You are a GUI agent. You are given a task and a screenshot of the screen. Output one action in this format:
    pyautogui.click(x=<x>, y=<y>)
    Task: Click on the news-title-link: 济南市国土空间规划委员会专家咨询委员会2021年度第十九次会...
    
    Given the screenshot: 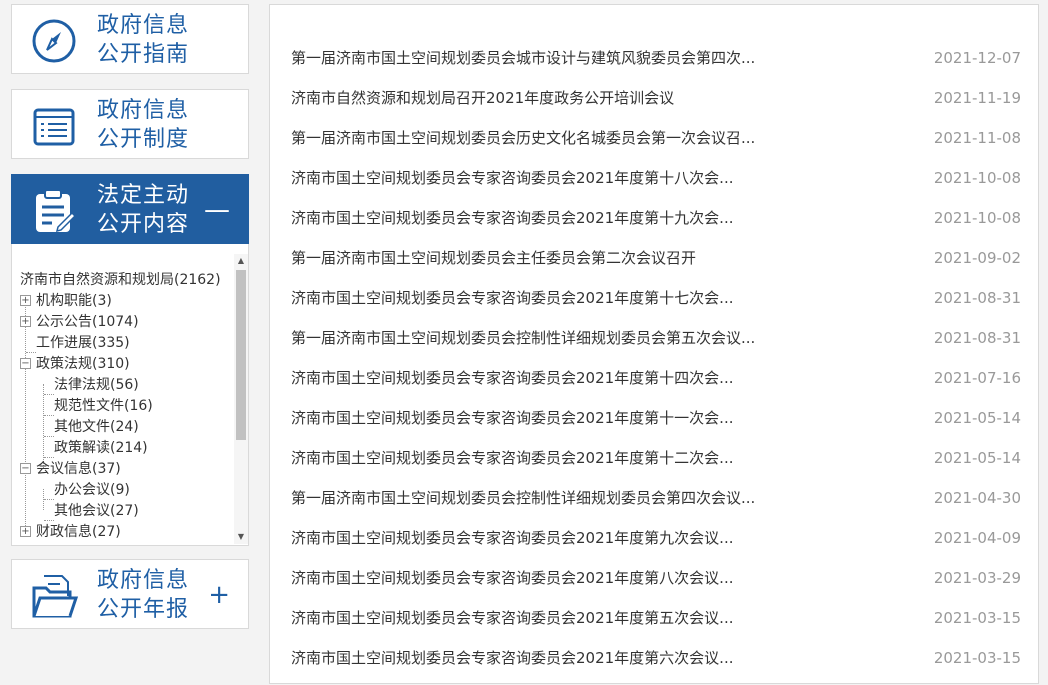 What is the action you would take?
    pyautogui.click(x=512, y=218)
    